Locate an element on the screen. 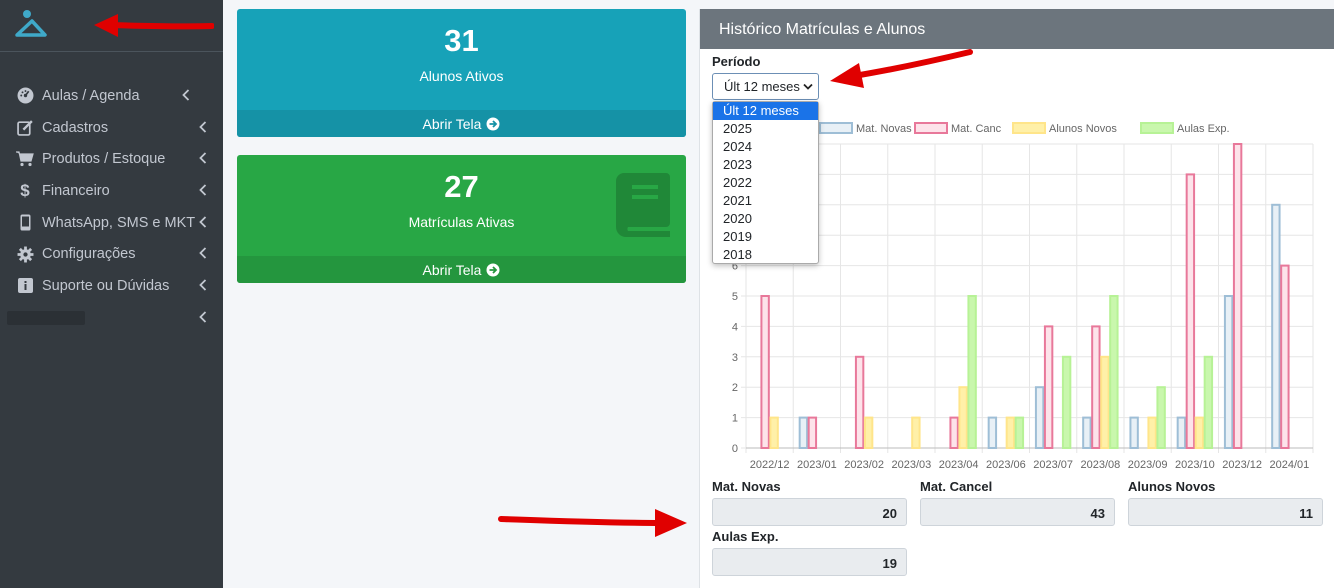 The image size is (1334, 588). stat-mat-novas: Mat. Novas 20 is located at coordinates (809, 502).